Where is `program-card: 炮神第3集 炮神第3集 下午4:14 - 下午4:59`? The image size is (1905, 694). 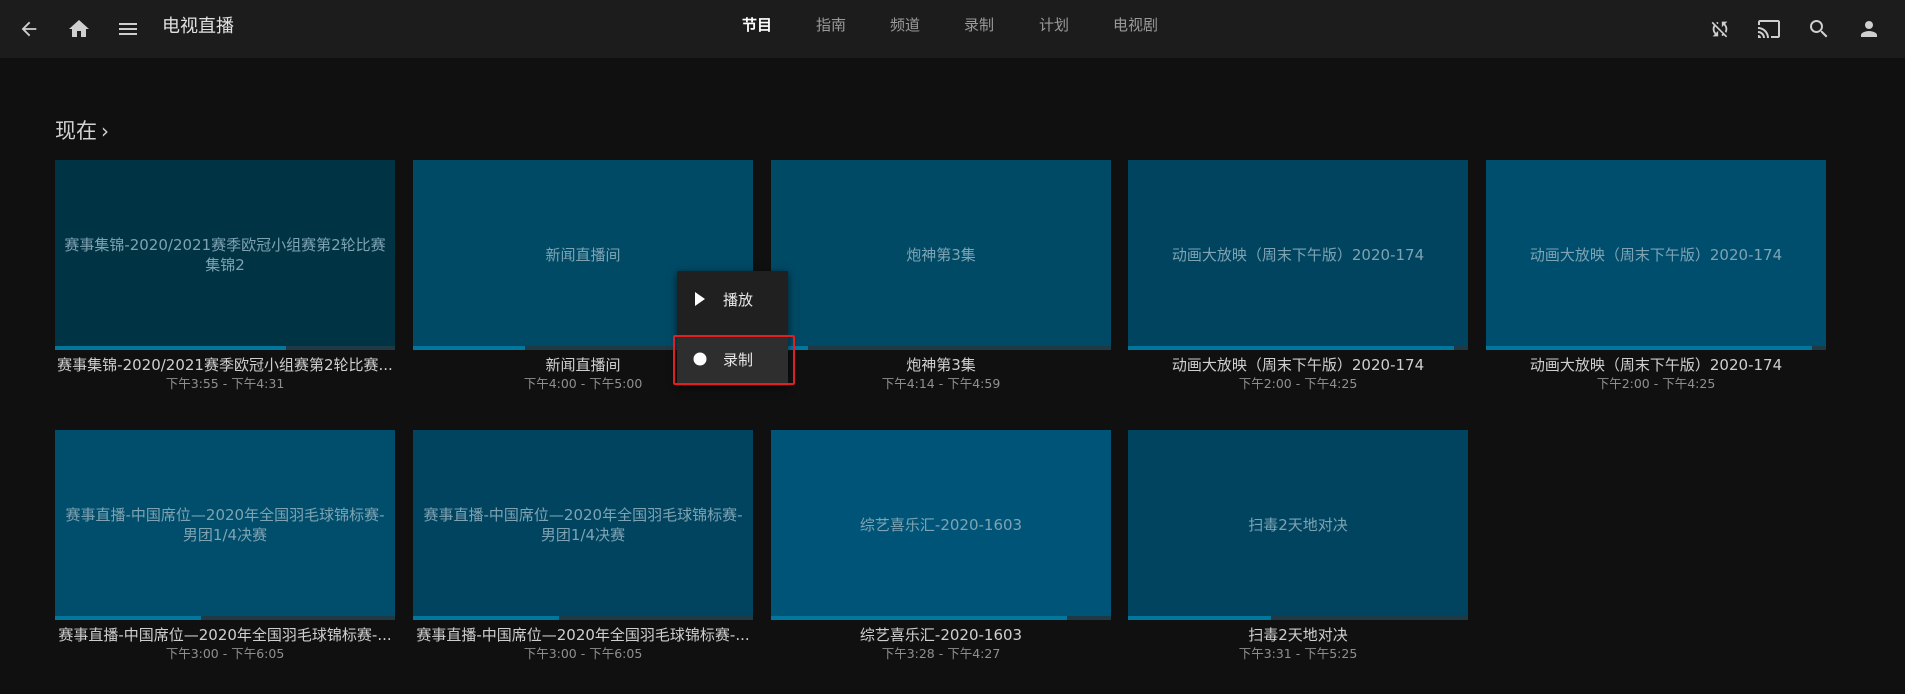 program-card: 炮神第3集 炮神第3集 下午4:14 - 下午4:59 is located at coordinates (941, 276).